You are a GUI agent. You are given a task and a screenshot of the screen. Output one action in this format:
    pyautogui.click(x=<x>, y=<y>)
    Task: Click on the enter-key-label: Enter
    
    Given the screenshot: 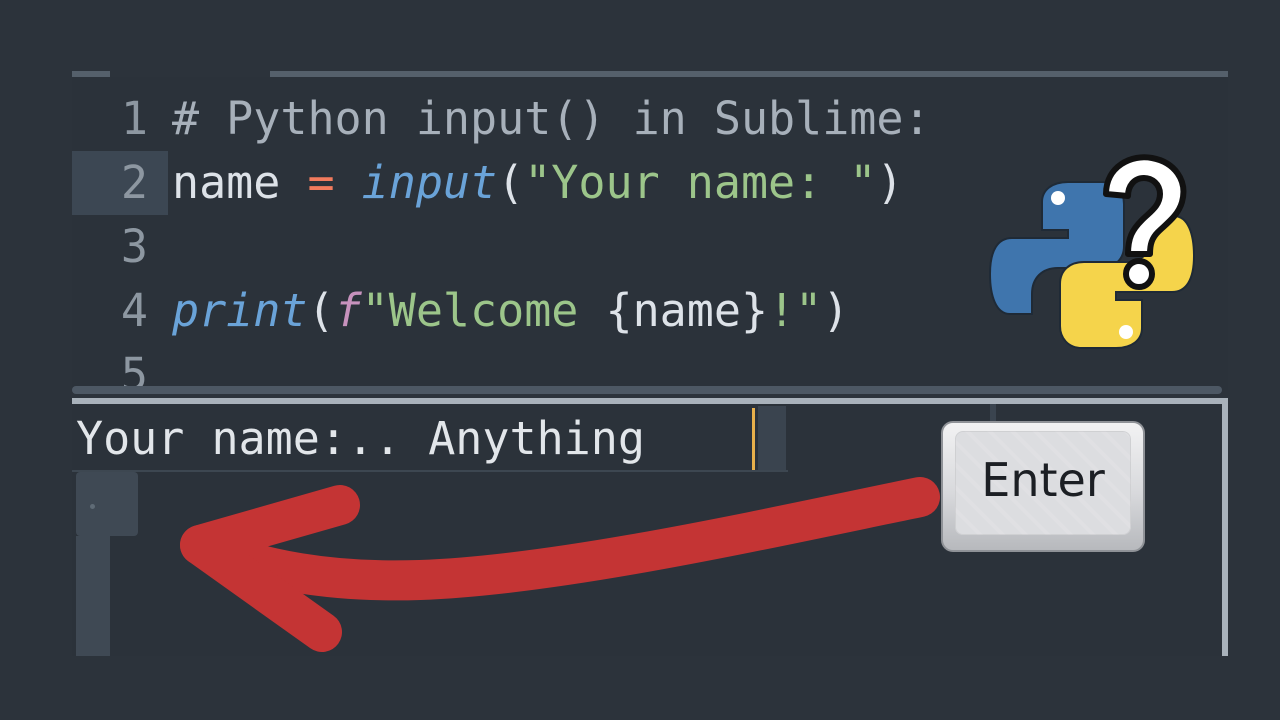 What is the action you would take?
    pyautogui.click(x=1043, y=480)
    